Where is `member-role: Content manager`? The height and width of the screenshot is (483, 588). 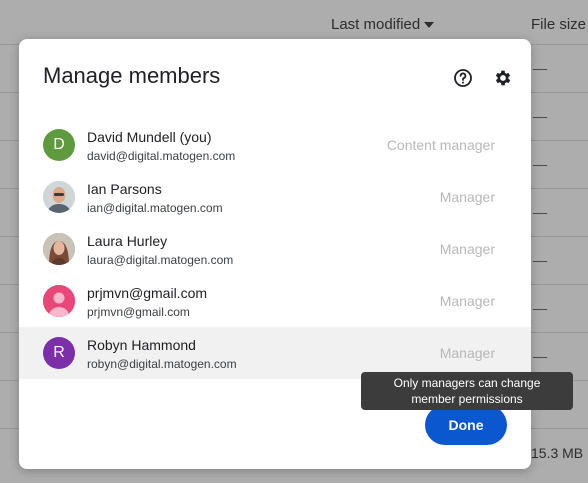 member-role: Content manager is located at coordinates (440, 145).